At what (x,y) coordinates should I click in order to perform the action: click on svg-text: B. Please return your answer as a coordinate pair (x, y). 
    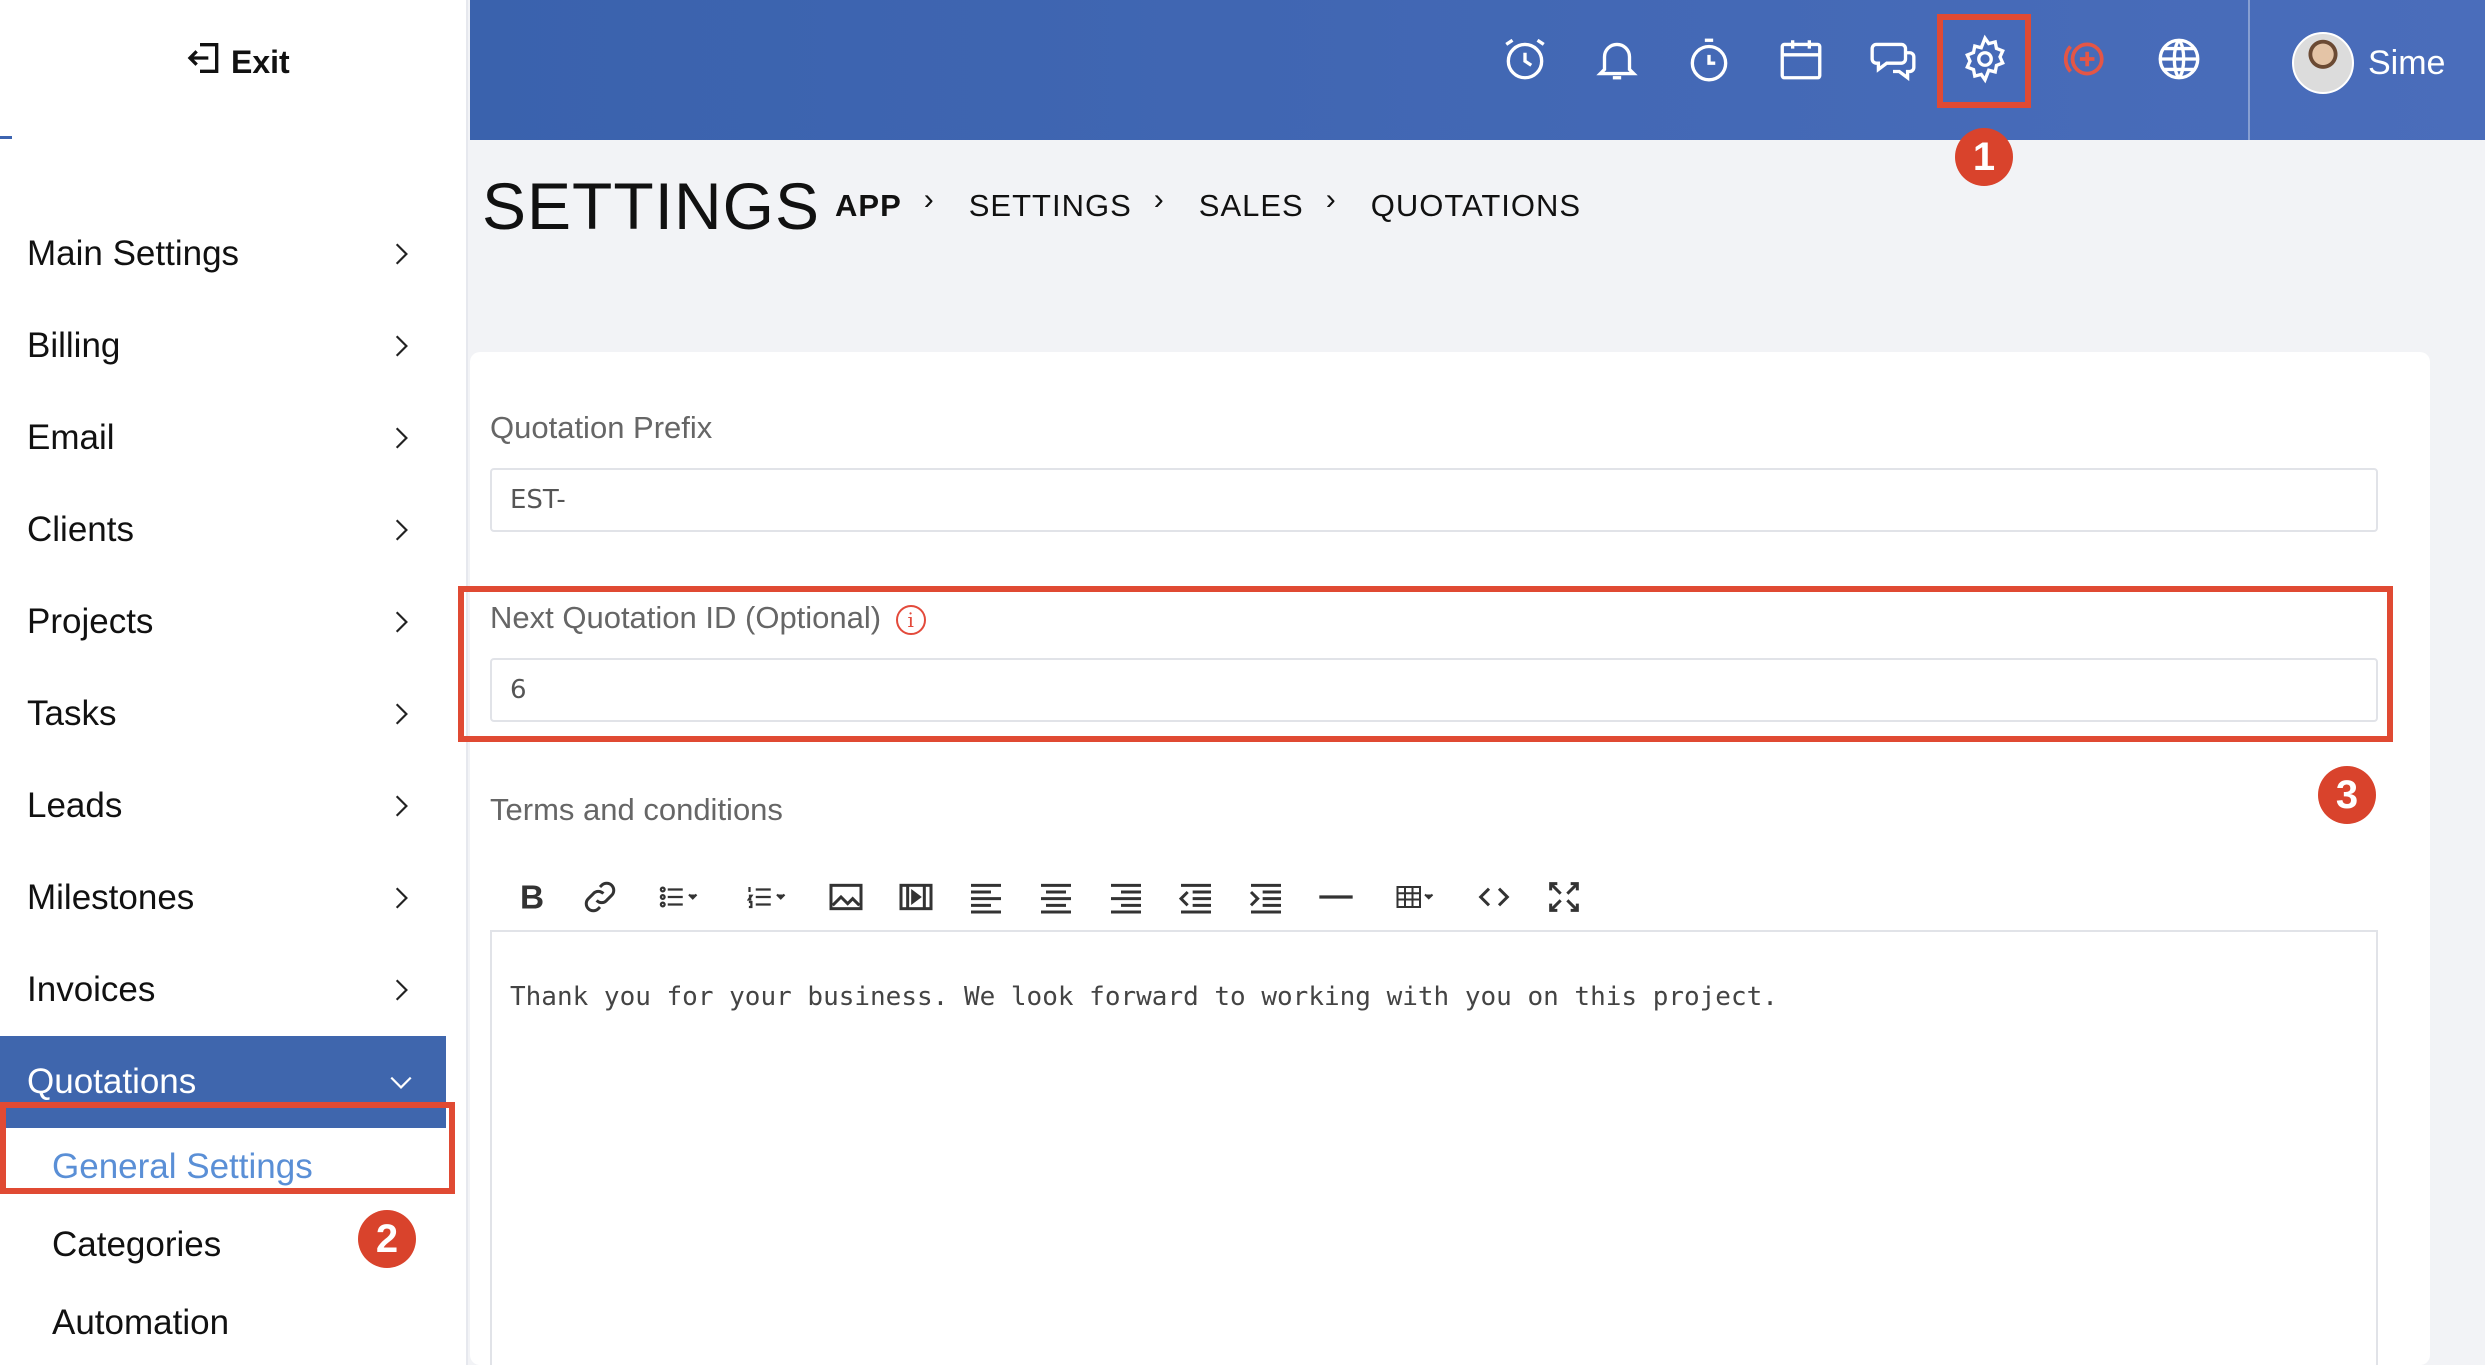
    Looking at the image, I should click on (532, 898).